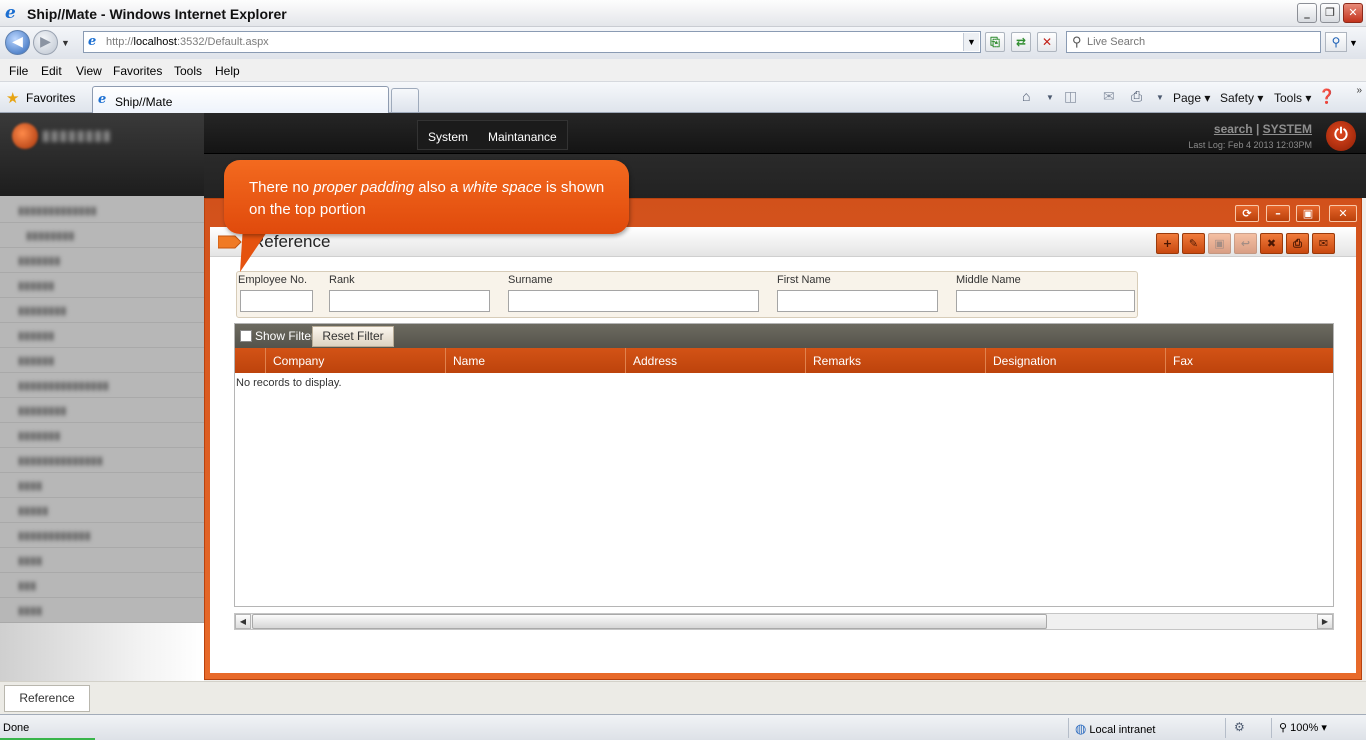  I want to click on favorites-button: Favorites, so click(50, 98).